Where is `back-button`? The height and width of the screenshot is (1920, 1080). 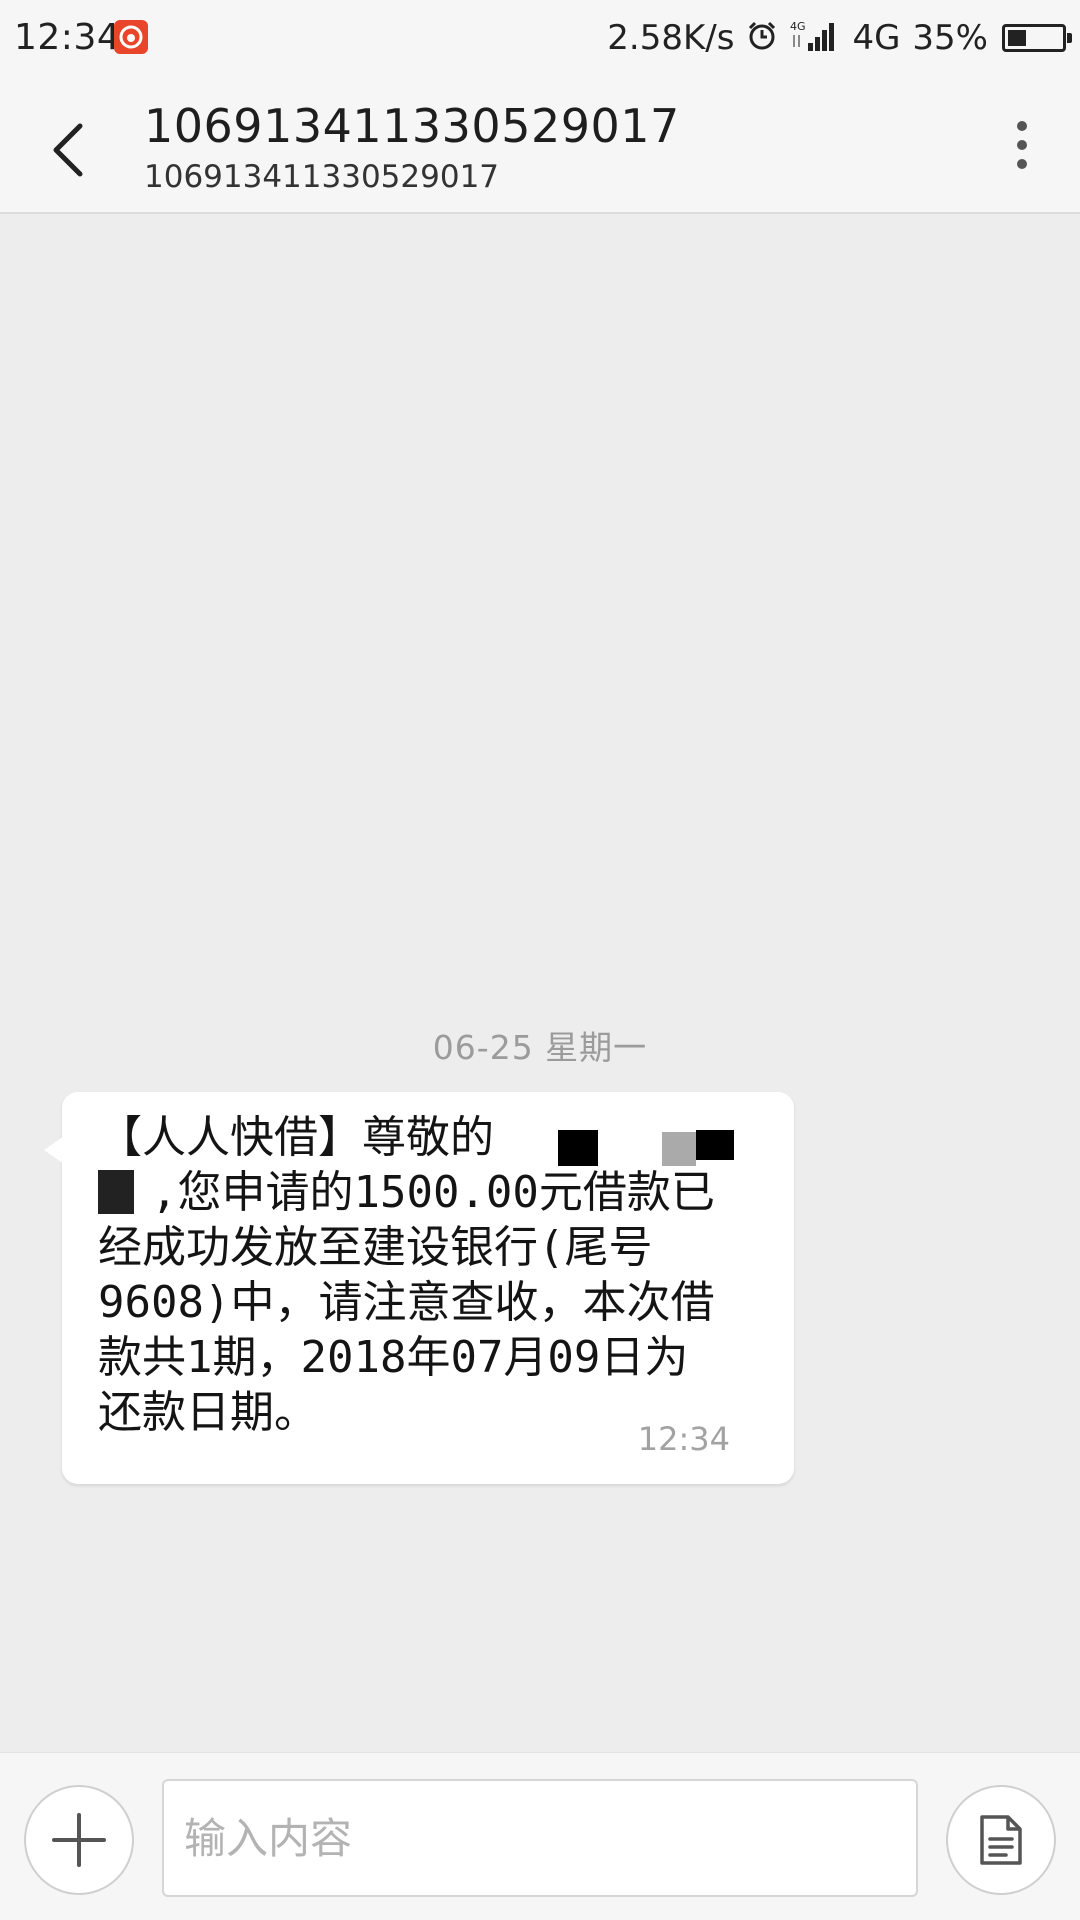
back-button is located at coordinates (70, 146).